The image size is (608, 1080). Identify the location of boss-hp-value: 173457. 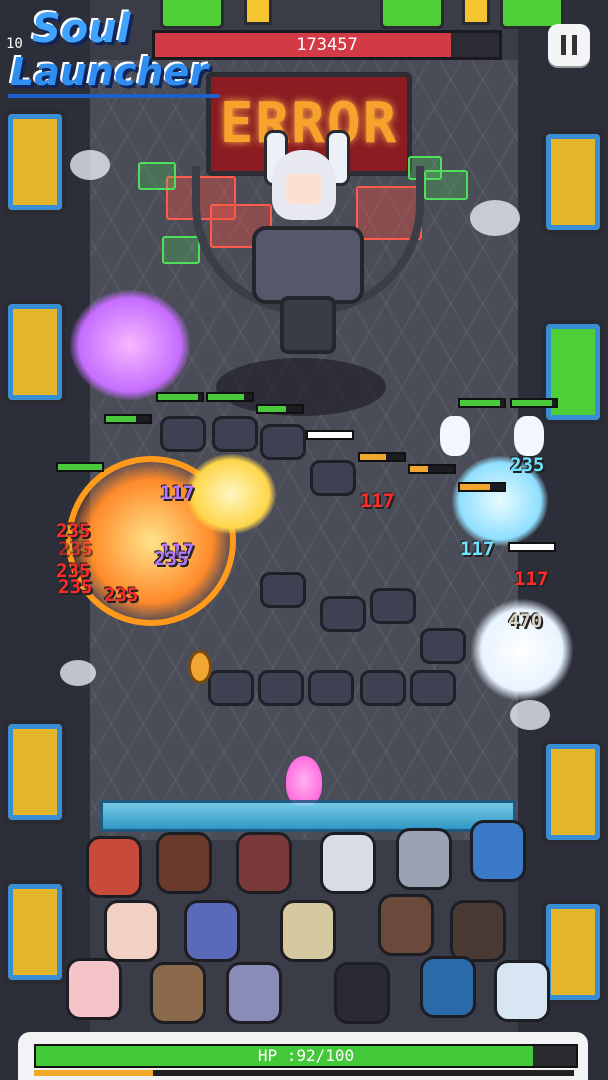
(327, 45).